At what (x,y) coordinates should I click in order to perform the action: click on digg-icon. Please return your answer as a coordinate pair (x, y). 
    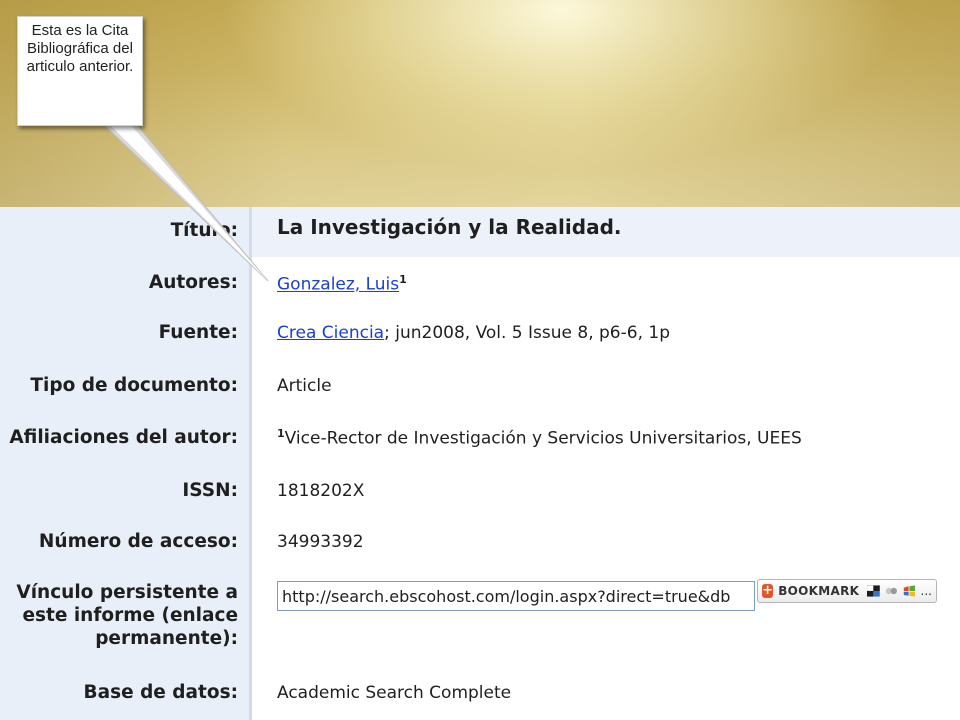
    Looking at the image, I should click on (891, 591).